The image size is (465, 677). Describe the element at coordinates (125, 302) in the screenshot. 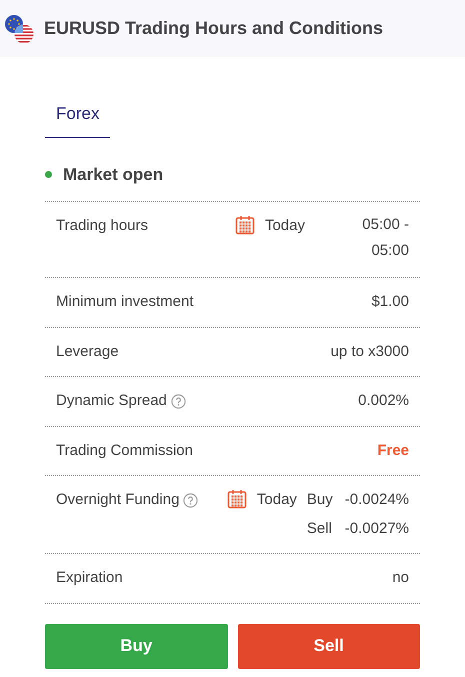

I see `row-label: Minimum investment` at that location.